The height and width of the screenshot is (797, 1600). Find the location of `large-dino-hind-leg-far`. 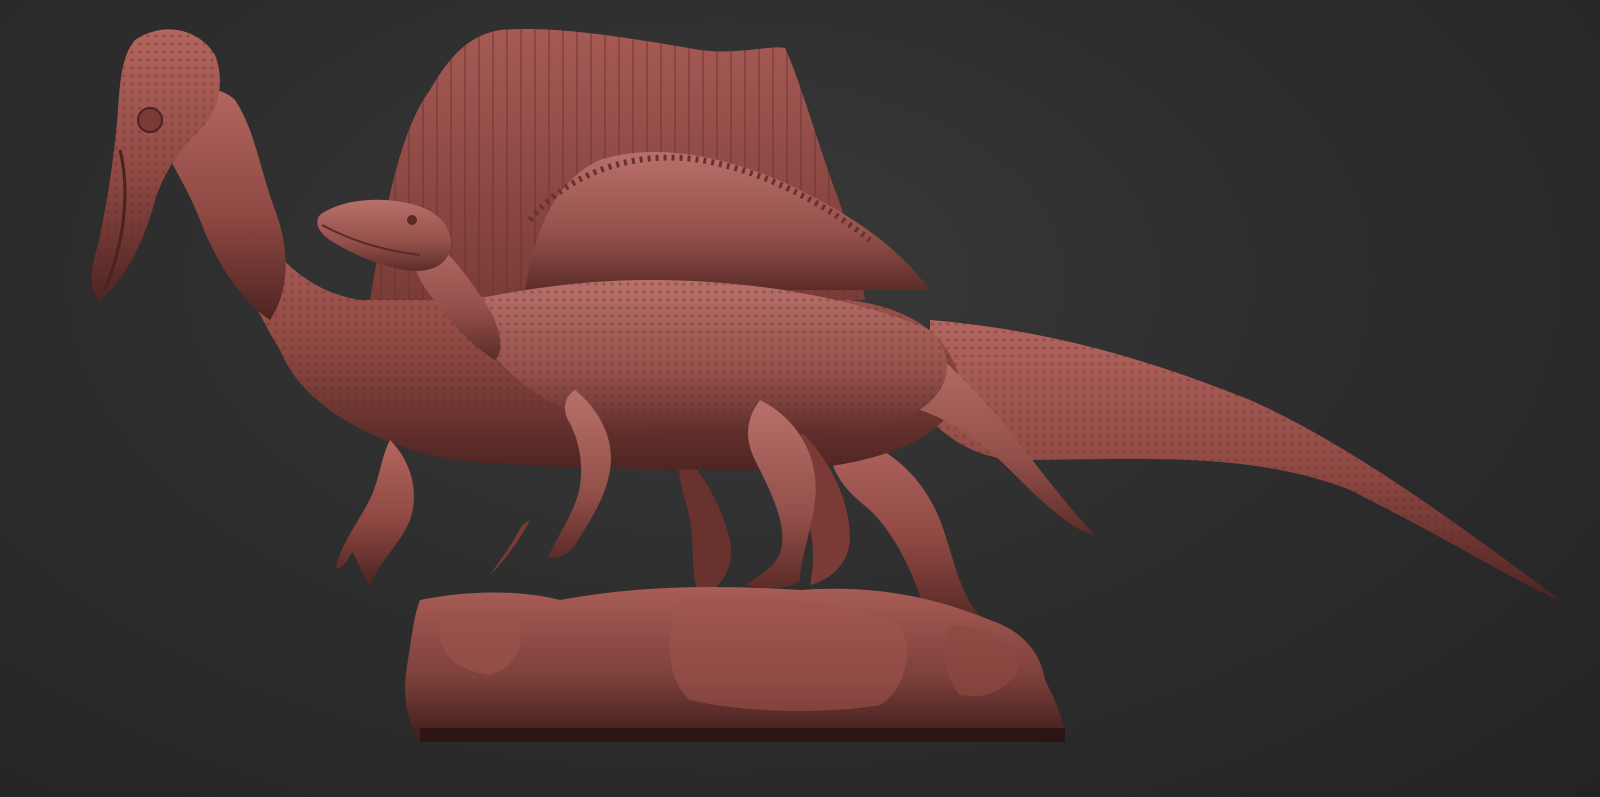

large-dino-hind-leg-far is located at coordinates (704, 522).